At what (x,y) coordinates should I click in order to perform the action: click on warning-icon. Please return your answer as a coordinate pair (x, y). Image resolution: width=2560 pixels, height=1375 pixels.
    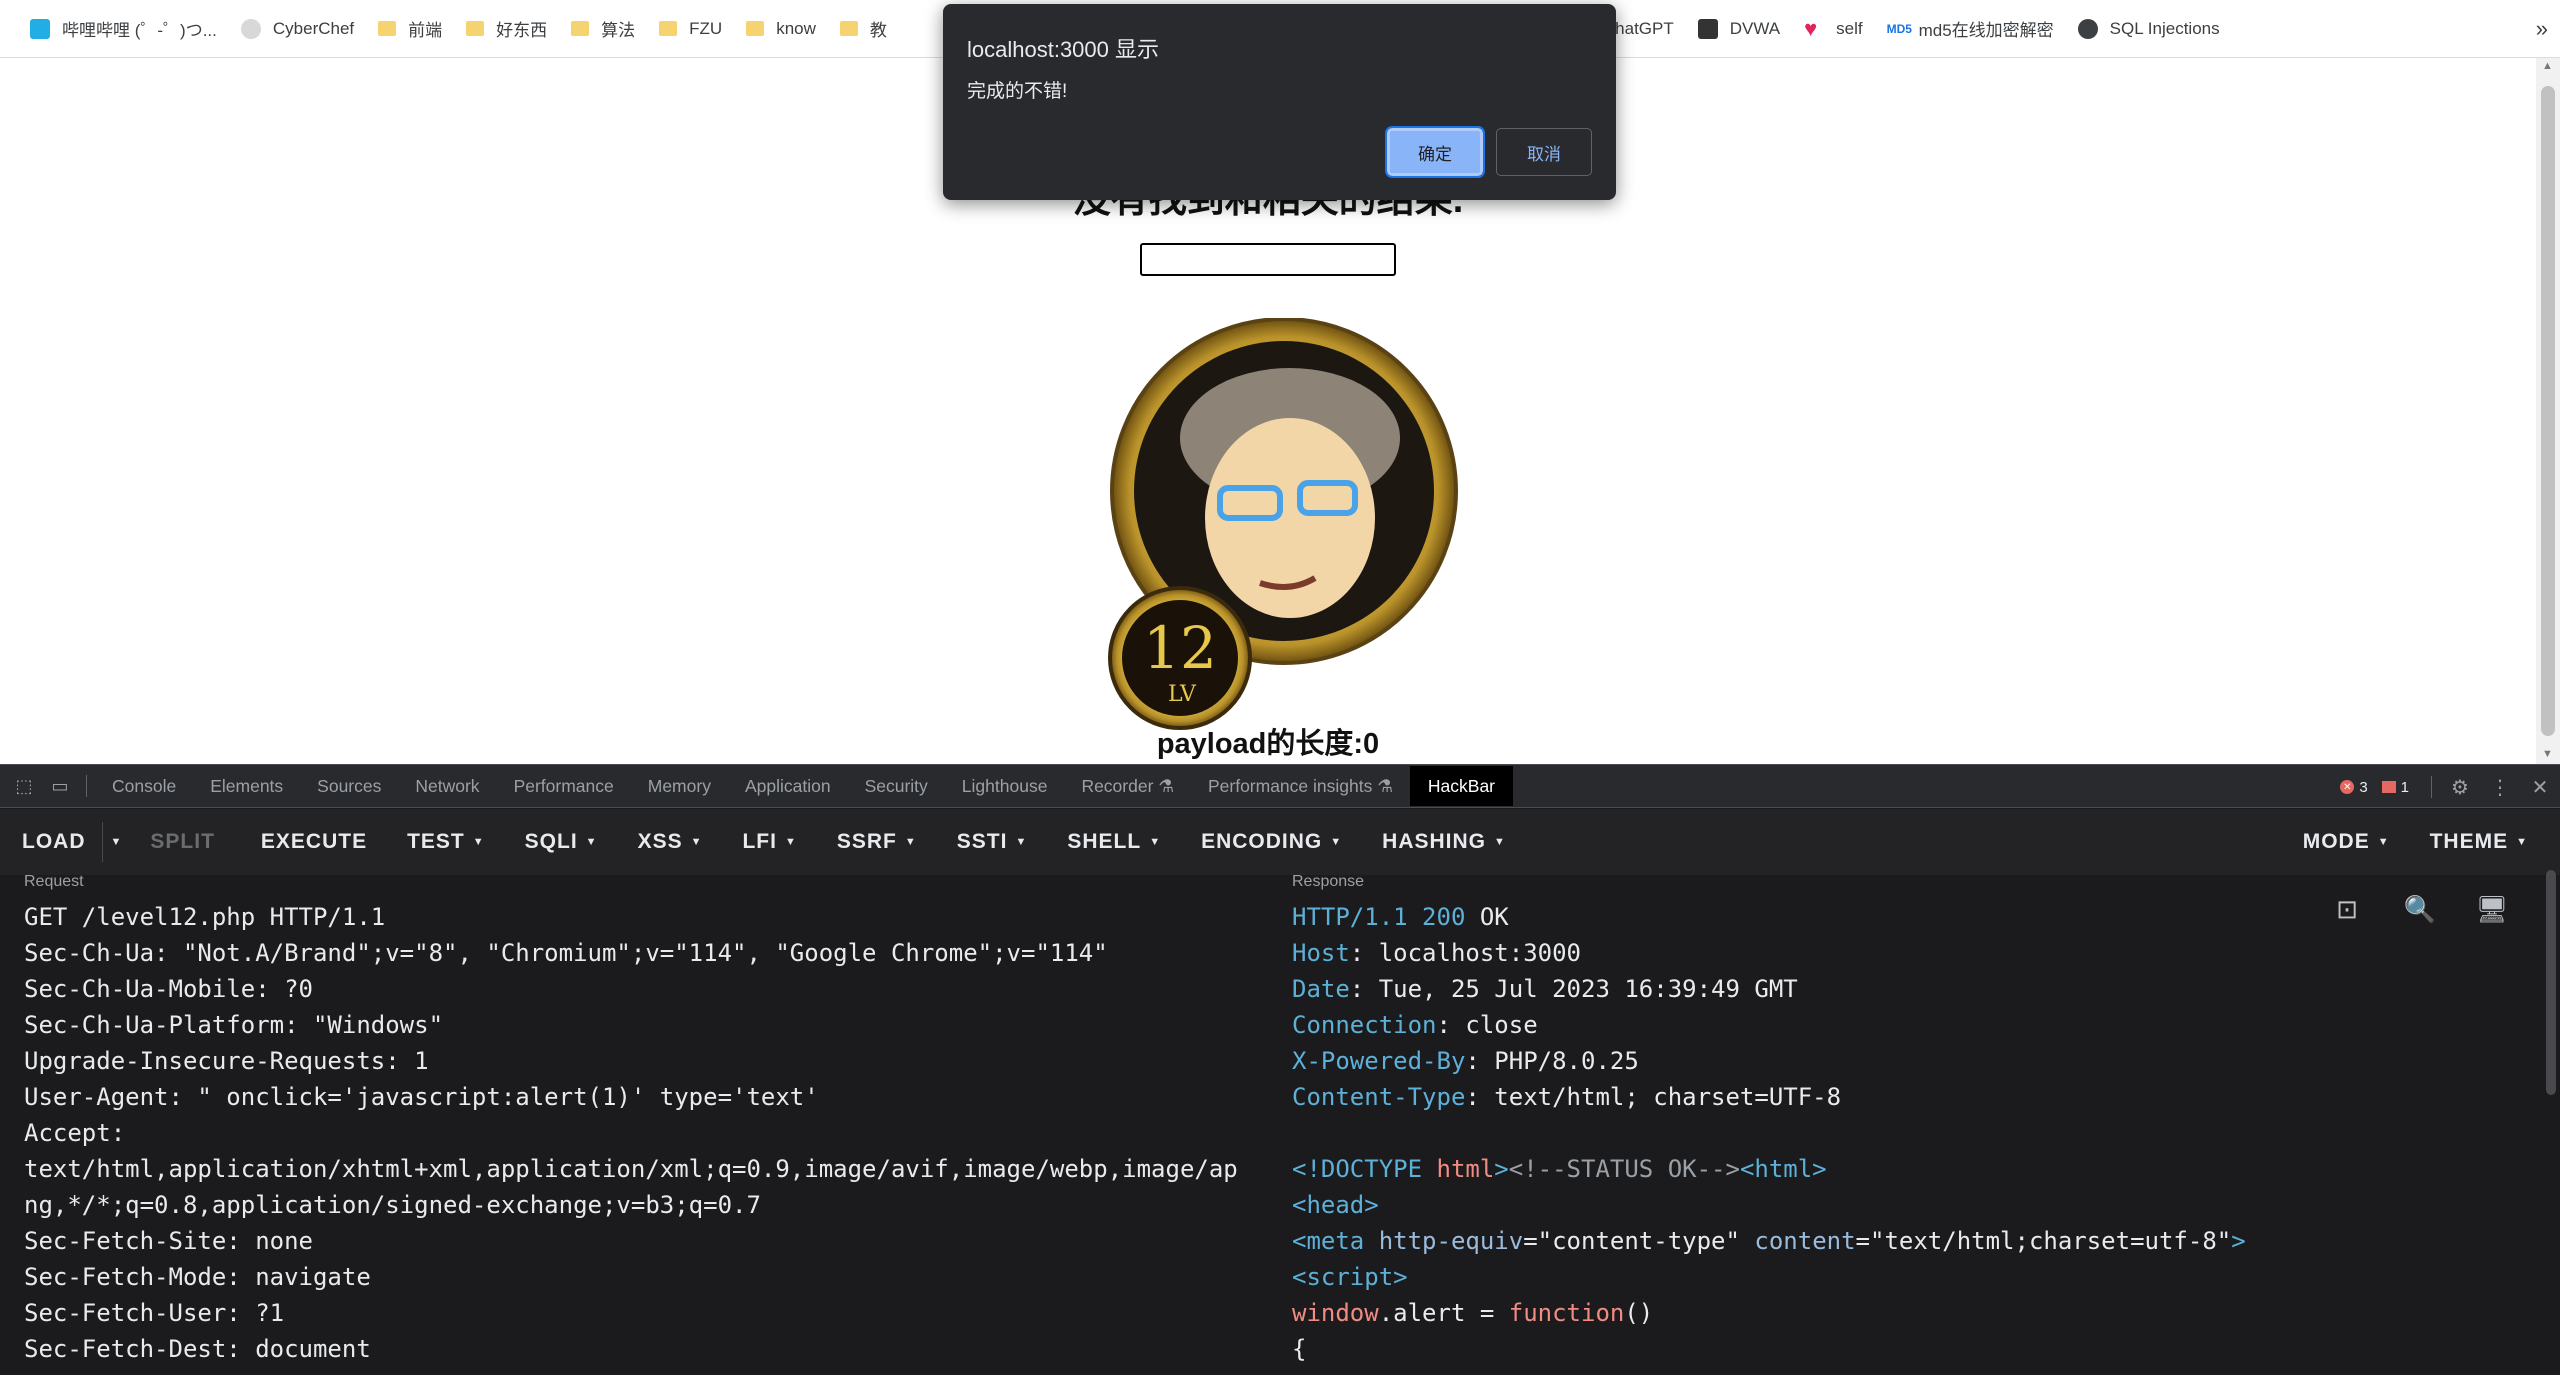
    Looking at the image, I should click on (2388, 787).